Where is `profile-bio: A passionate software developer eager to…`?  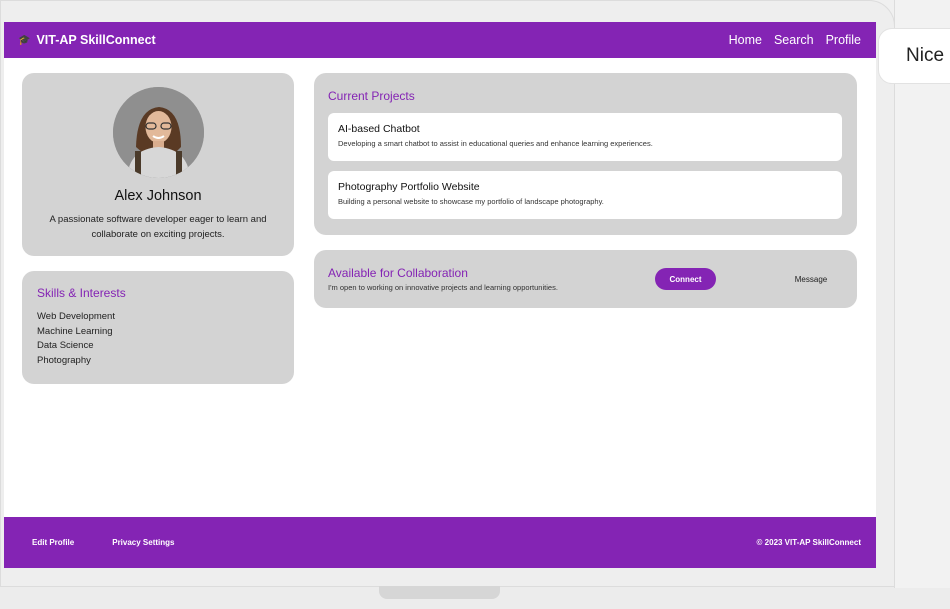 profile-bio: A passionate software developer eager to… is located at coordinates (158, 227).